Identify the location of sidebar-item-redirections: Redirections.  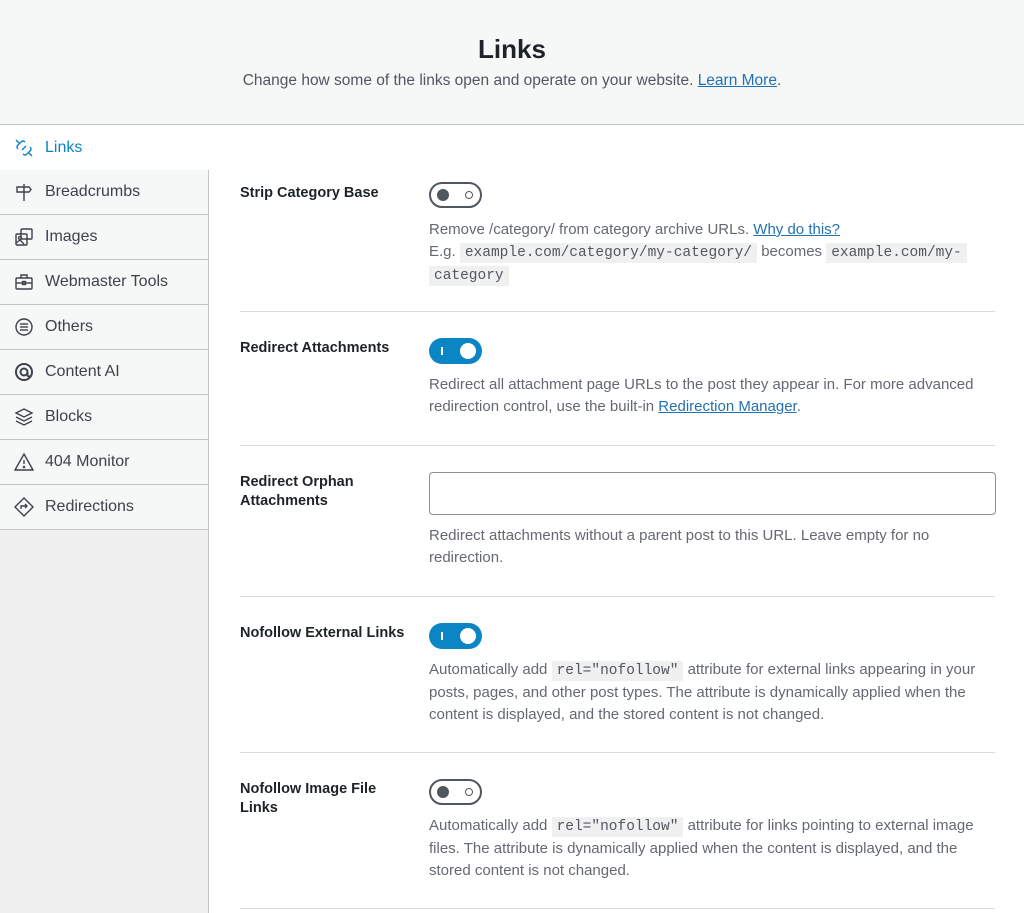
(104, 507).